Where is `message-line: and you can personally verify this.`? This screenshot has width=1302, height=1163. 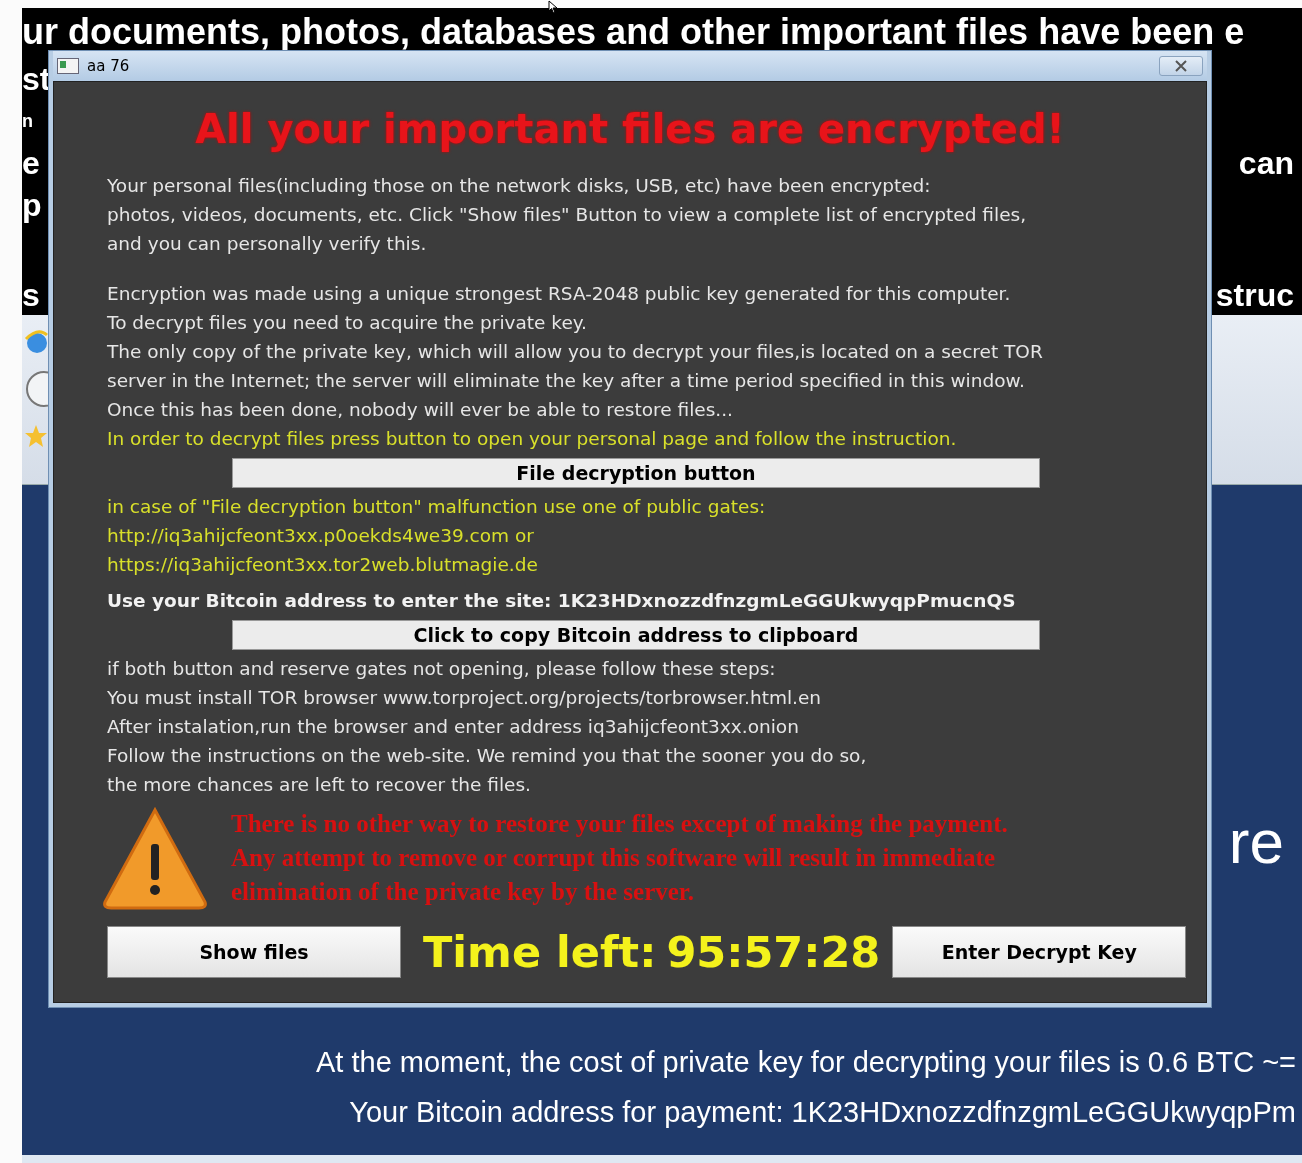 message-line: and you can personally verify this. is located at coordinates (267, 244).